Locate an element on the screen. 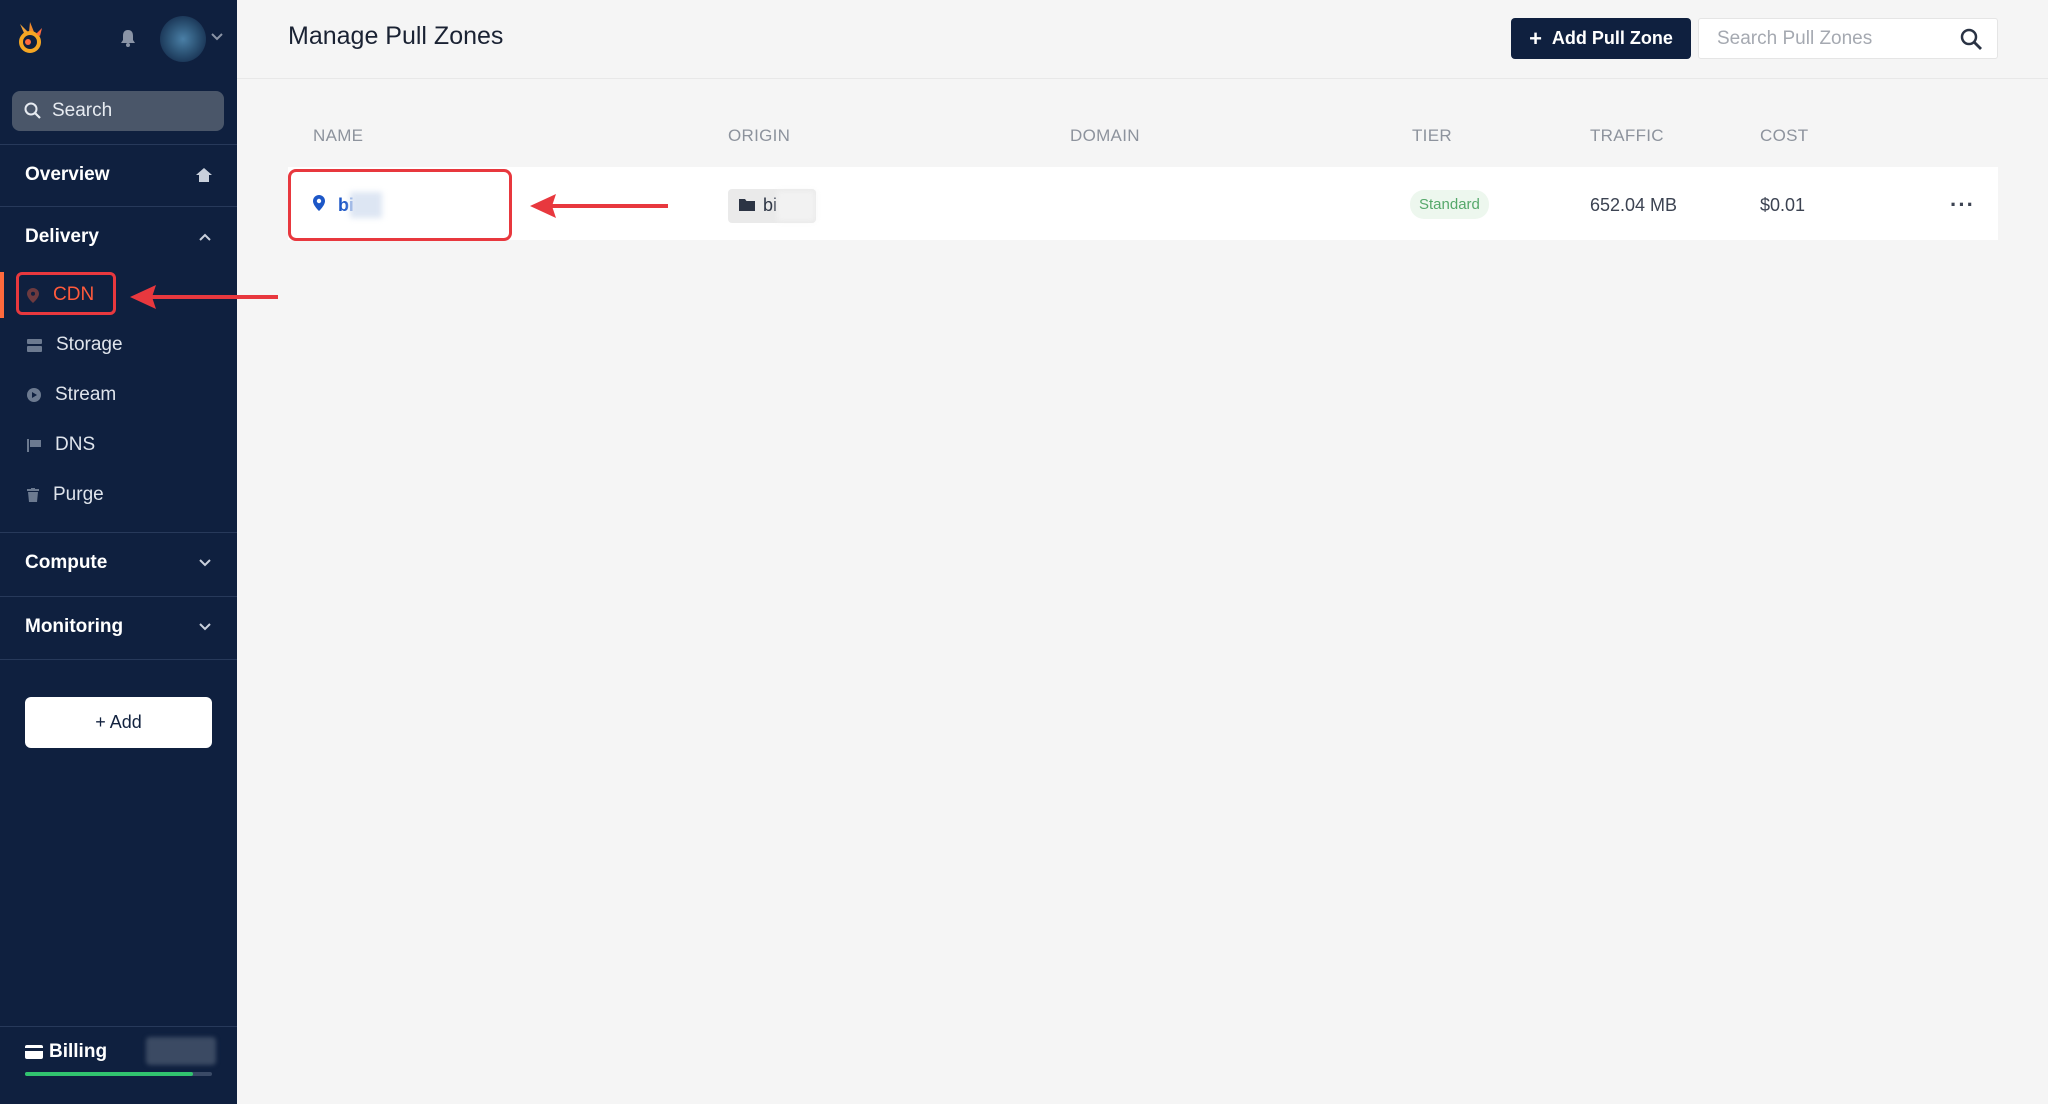 This screenshot has height=1104, width=2048. flag-icon is located at coordinates (34, 445).